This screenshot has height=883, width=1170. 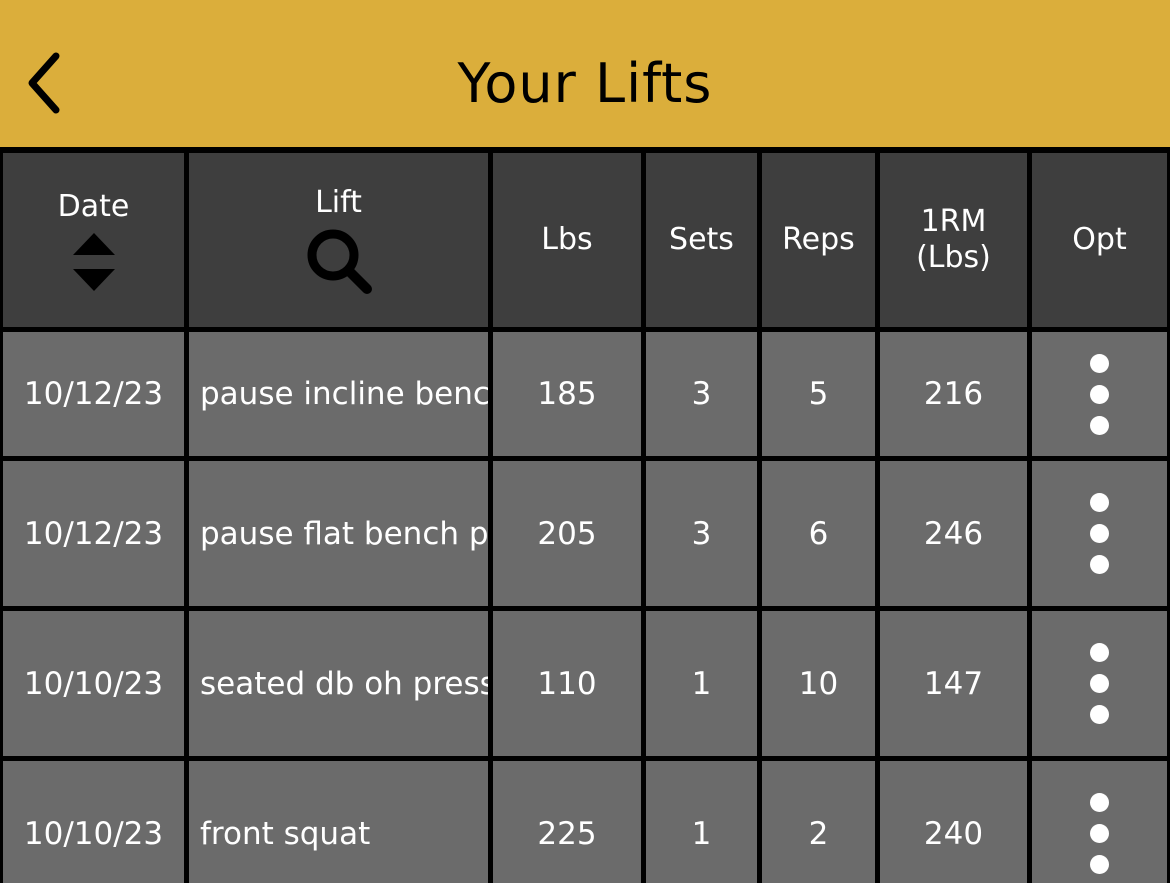 I want to click on column-header-lift: Lift, so click(x=338, y=240).